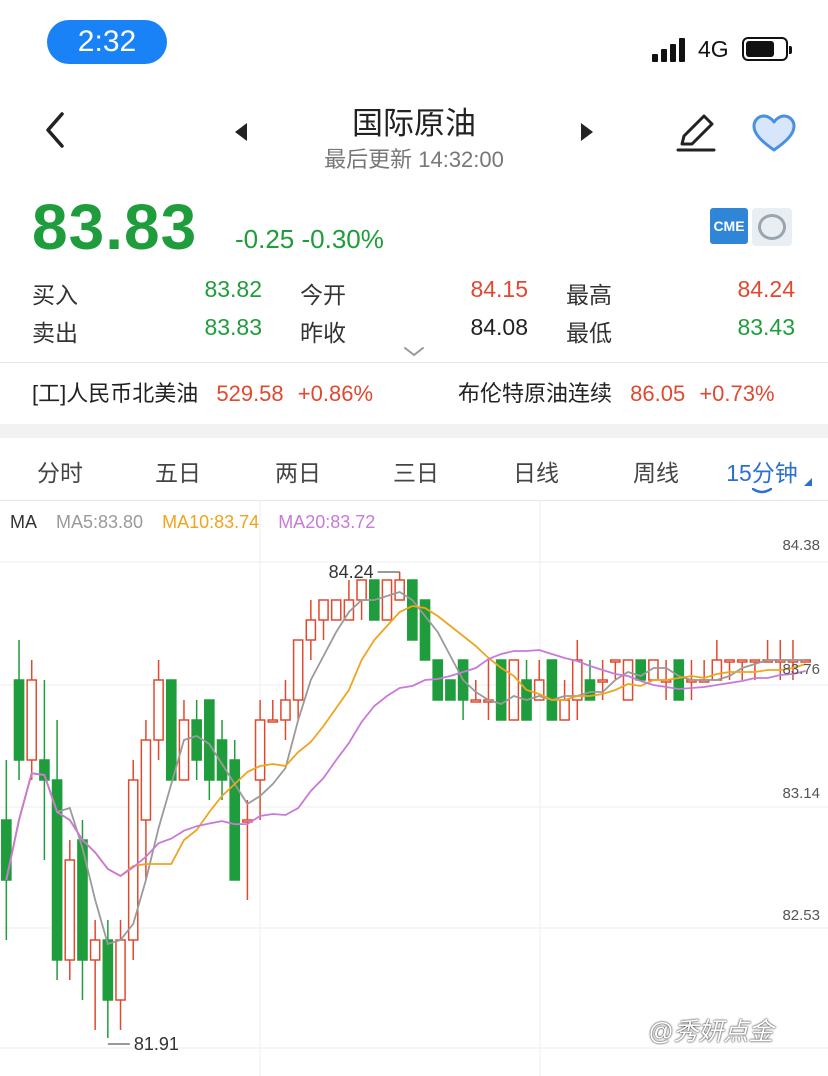  What do you see at coordinates (772, 227) in the screenshot?
I see `settlement-icon` at bounding box center [772, 227].